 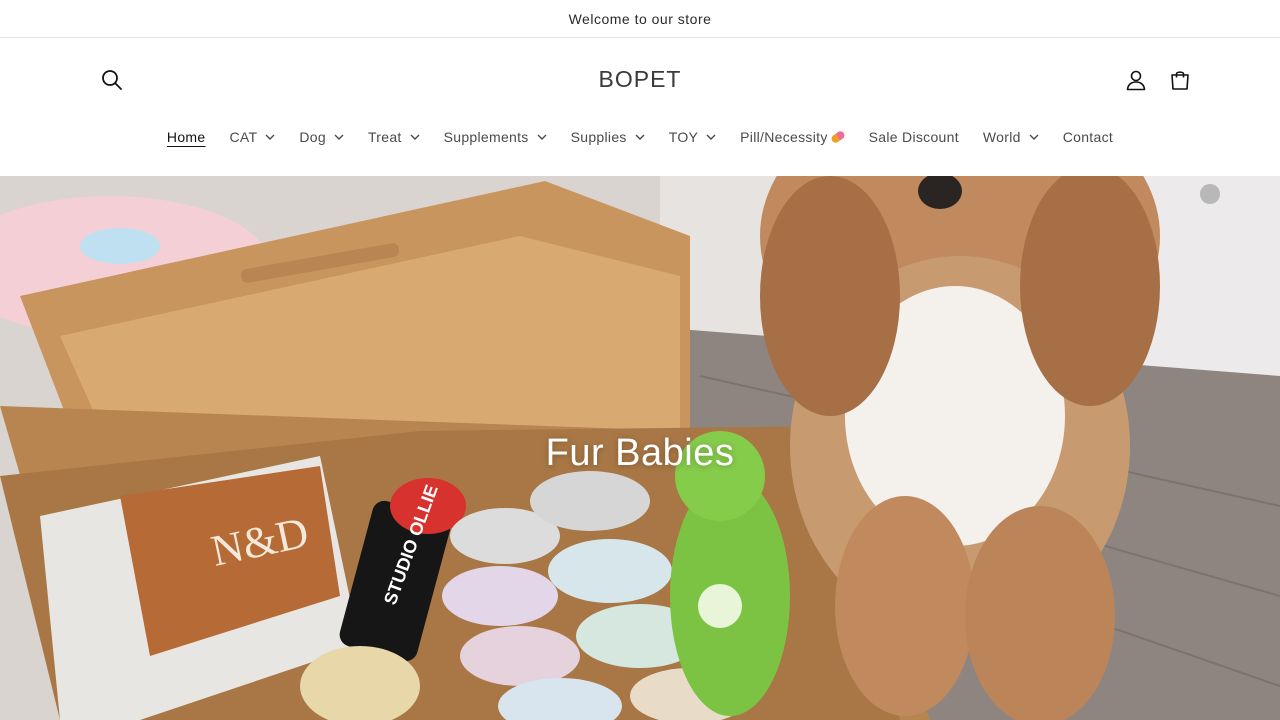 I want to click on nav-label: Sale Discount, so click(x=913, y=137).